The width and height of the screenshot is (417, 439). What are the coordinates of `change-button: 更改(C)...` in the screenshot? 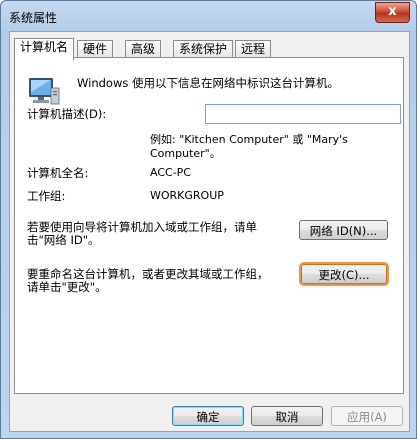 It's located at (344, 274).